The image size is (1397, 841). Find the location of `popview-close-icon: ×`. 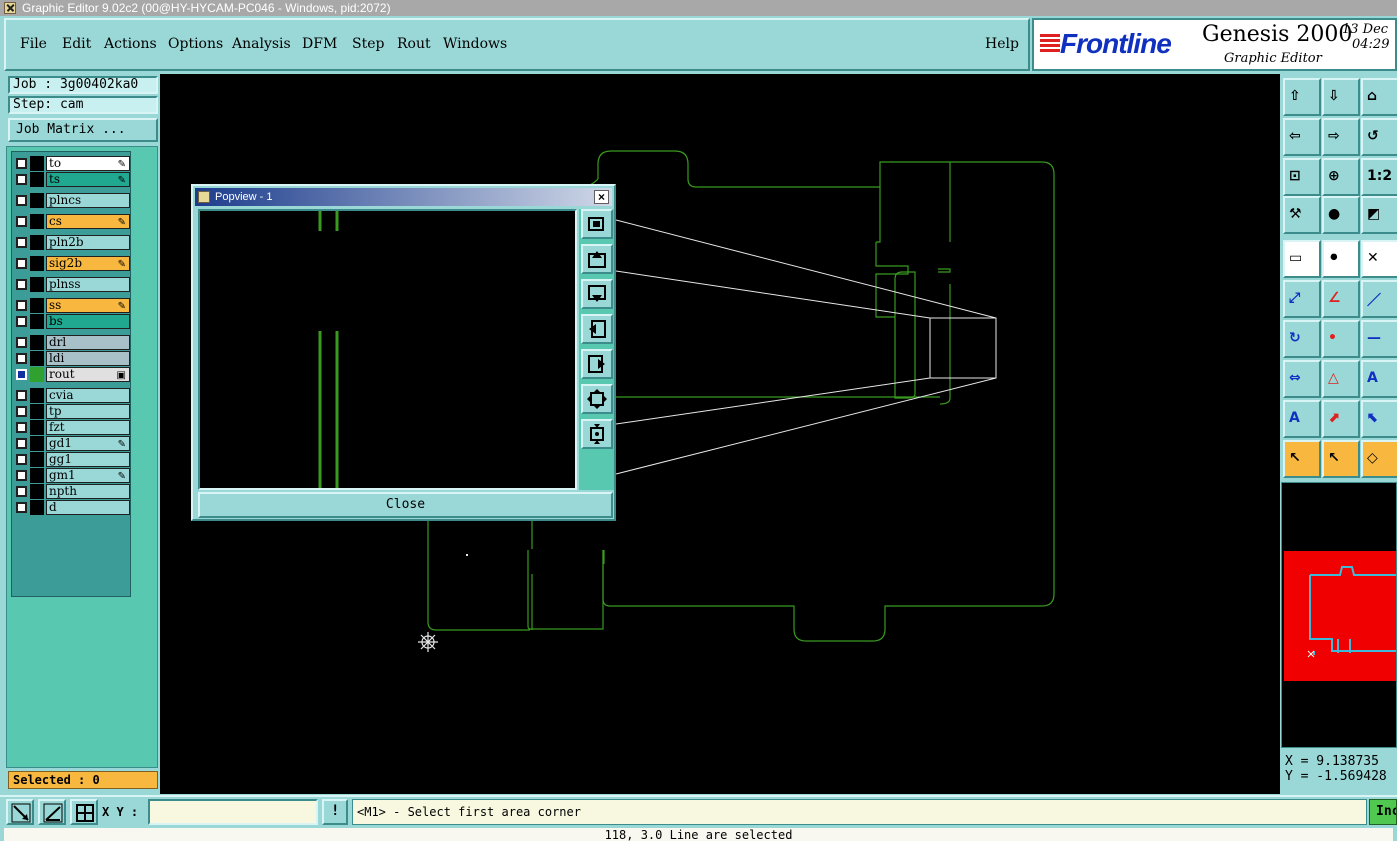

popview-close-icon: × is located at coordinates (601, 197).